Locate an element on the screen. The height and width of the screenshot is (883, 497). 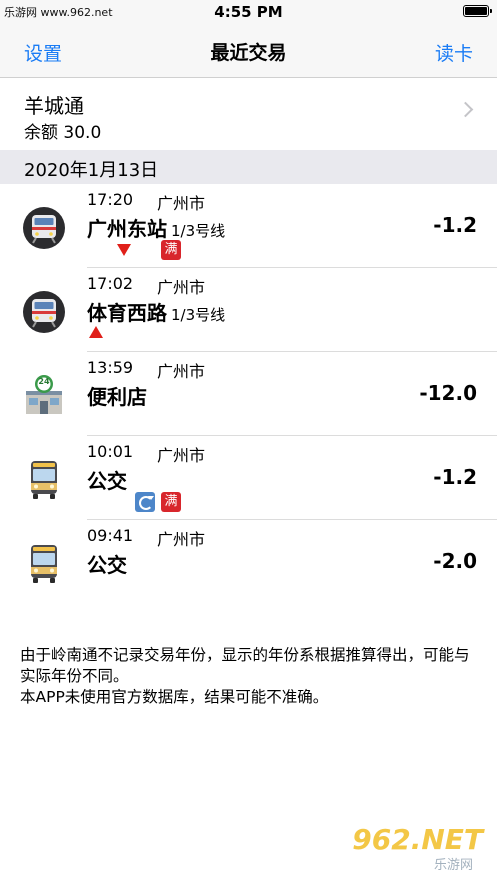
disclaimer-line-1: 由于岭南通不记录交易年份，显示的年份系根据推算得出，可能与实际年份不同。 is located at coordinates (245, 665).